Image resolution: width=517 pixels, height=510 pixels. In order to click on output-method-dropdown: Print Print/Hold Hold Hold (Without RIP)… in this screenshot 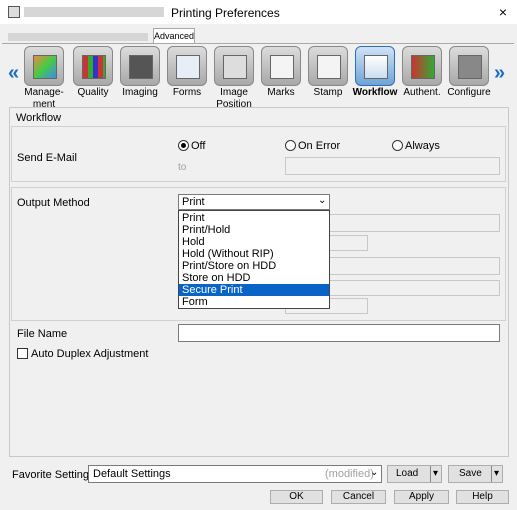, I will do `click(254, 259)`.